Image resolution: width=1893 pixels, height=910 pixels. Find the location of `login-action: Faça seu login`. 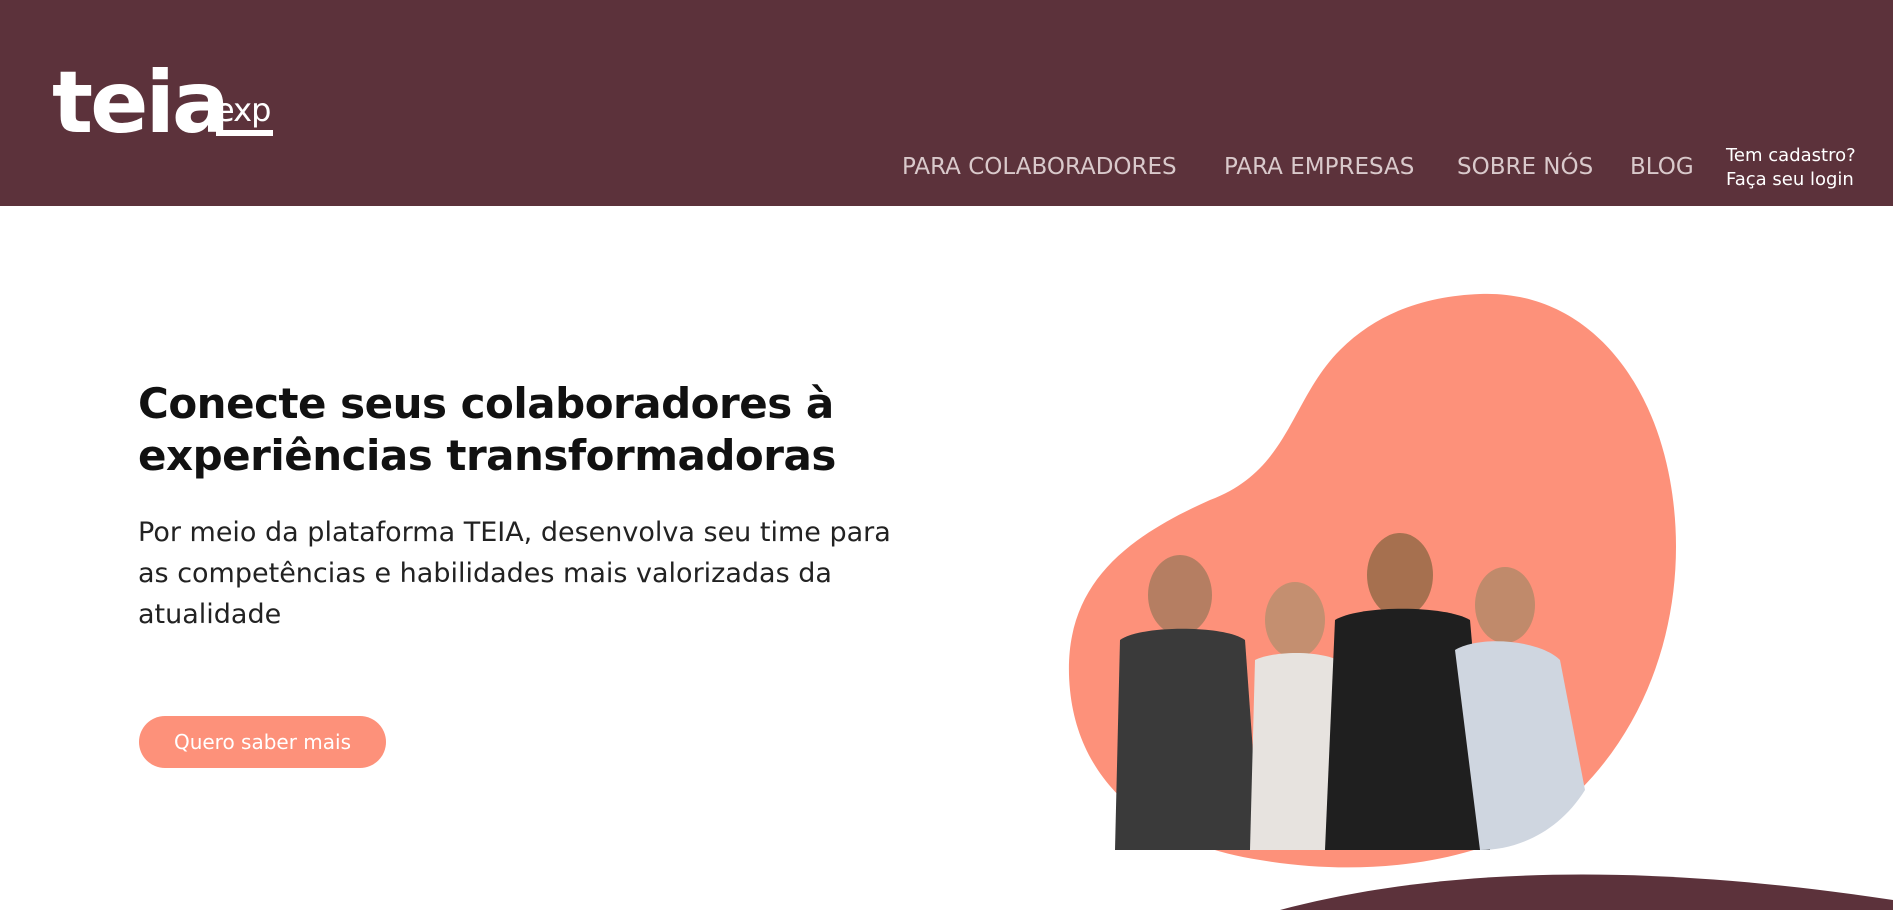

login-action: Faça seu login is located at coordinates (1790, 179).